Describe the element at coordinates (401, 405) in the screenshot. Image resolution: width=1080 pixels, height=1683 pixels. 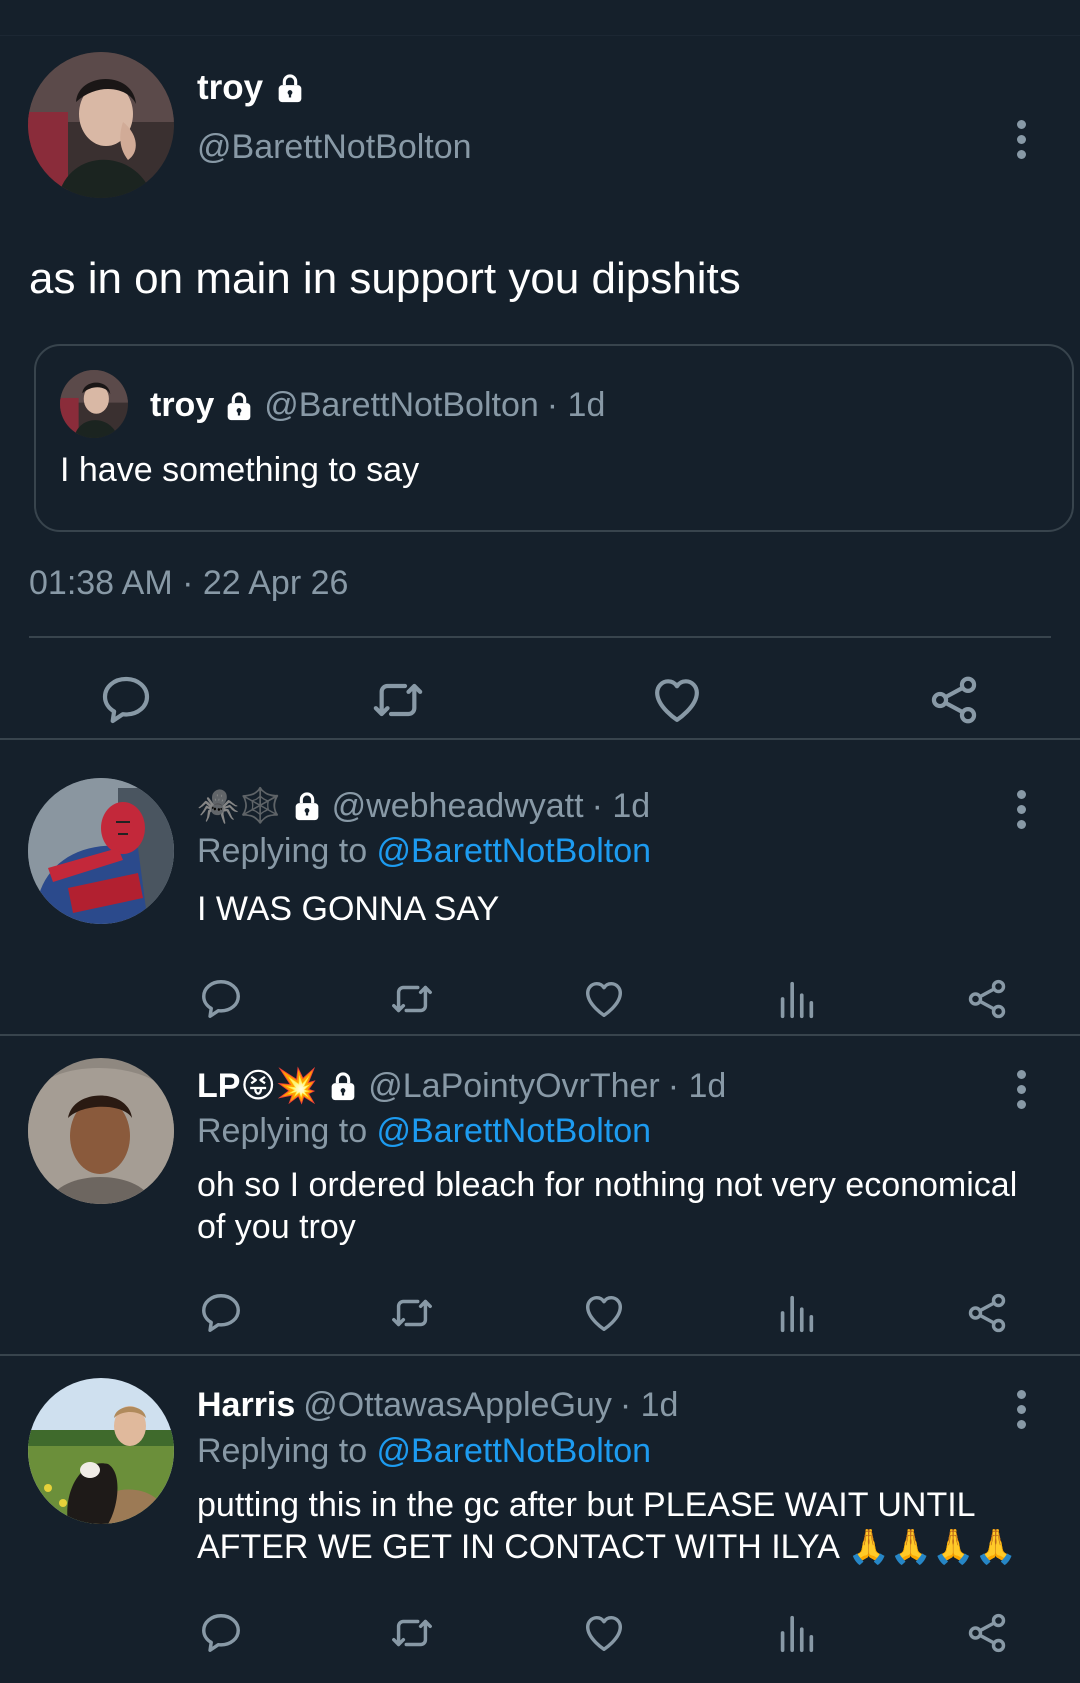
I see `quoted-author-handle: @BarettNotBolton` at that location.